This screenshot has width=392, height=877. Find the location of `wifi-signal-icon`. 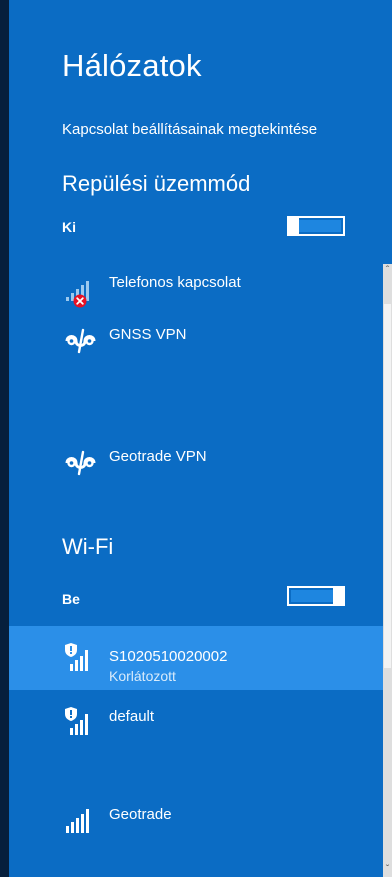

wifi-signal-icon is located at coordinates (77, 821).